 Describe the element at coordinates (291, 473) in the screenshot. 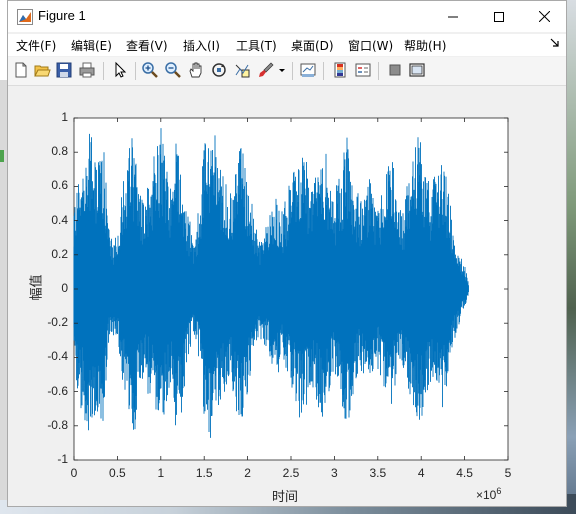

I see `x-tick-label: 2.5` at that location.